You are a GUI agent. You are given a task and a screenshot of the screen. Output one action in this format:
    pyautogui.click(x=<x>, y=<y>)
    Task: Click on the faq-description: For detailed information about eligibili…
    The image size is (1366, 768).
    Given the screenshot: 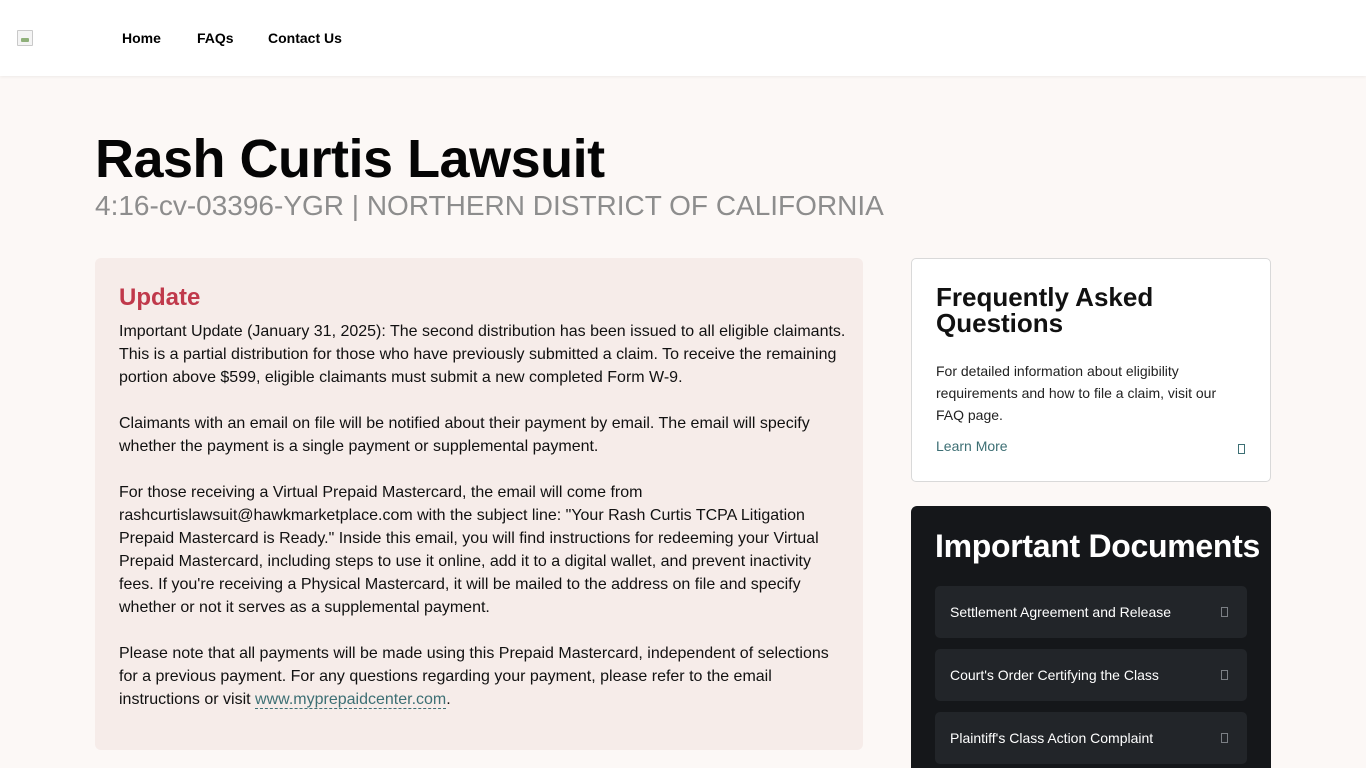 What is the action you would take?
    pyautogui.click(x=1076, y=393)
    